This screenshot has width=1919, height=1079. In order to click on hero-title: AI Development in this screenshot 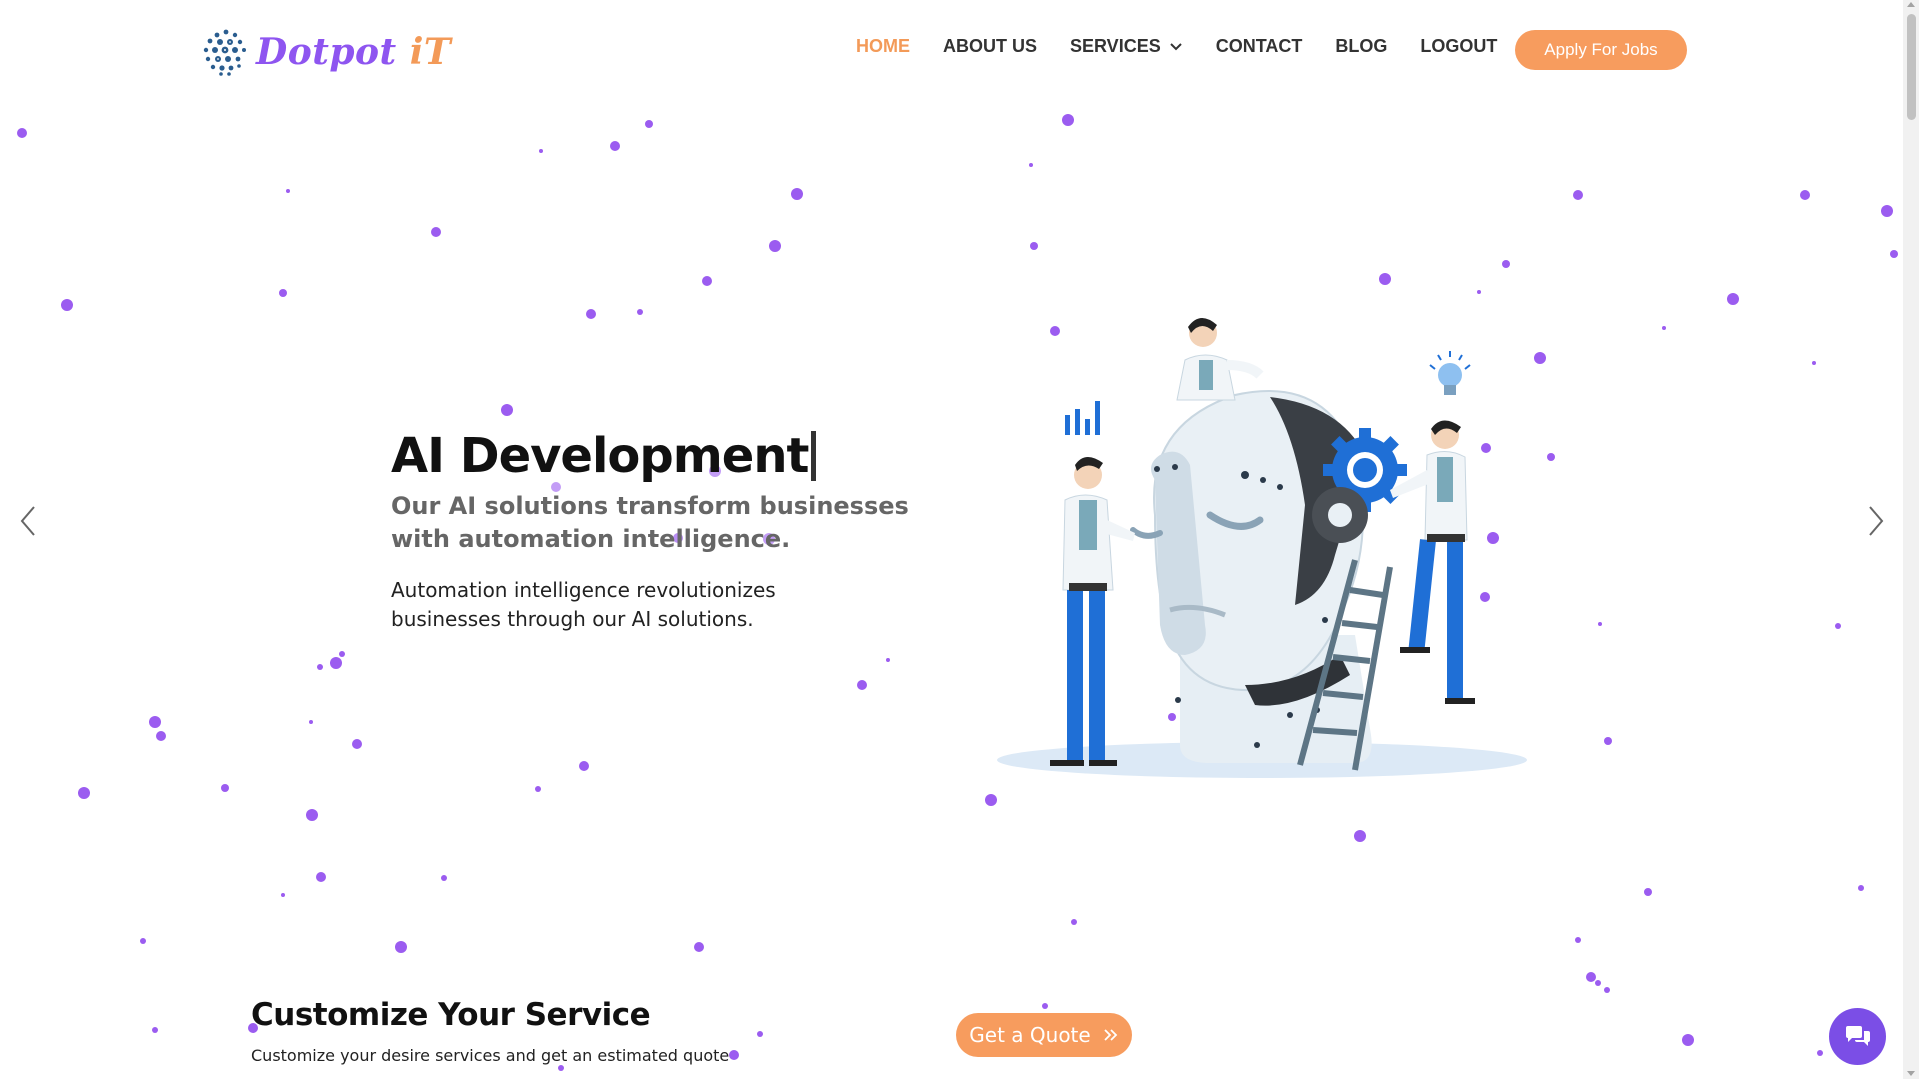, I will do `click(604, 456)`.